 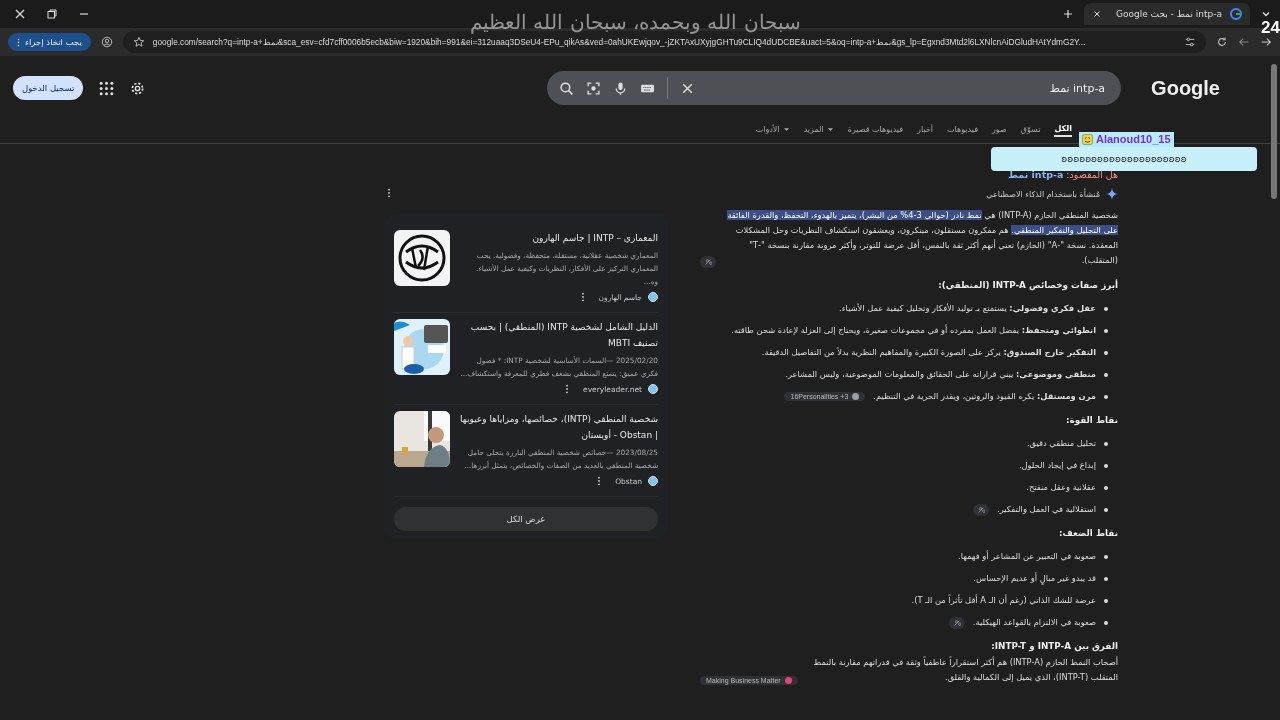 I want to click on list-item-text: منطقي وموضوعي: يبني قراراته على الحقائق والمعلومات الموضوعية، وليس المشاعر., so click(x=940, y=374).